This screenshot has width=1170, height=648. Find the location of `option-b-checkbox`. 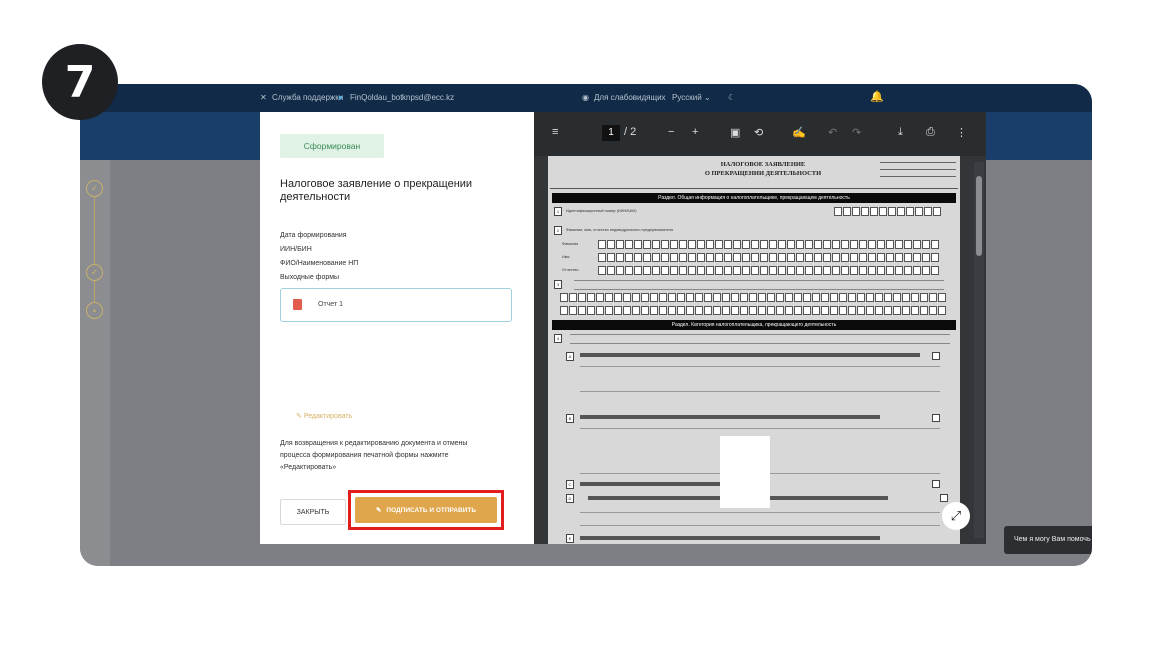

option-b-checkbox is located at coordinates (936, 418).